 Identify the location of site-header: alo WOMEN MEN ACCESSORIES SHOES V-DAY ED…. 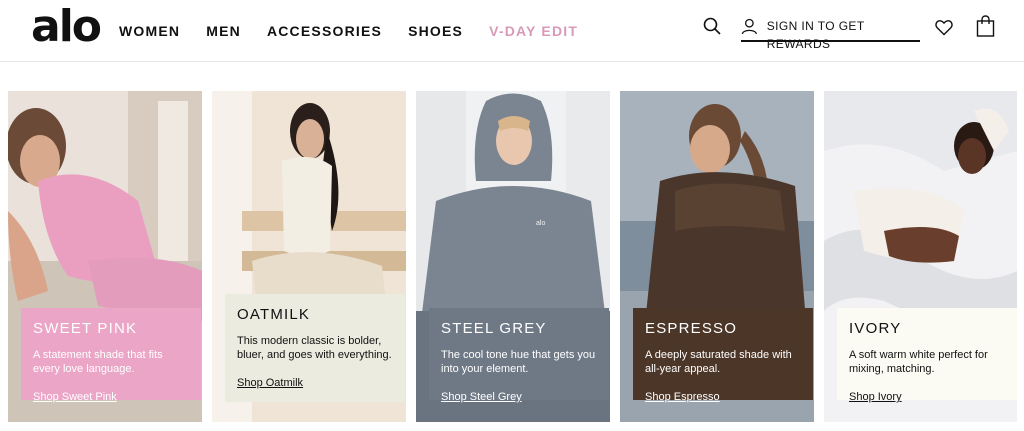
(512, 31).